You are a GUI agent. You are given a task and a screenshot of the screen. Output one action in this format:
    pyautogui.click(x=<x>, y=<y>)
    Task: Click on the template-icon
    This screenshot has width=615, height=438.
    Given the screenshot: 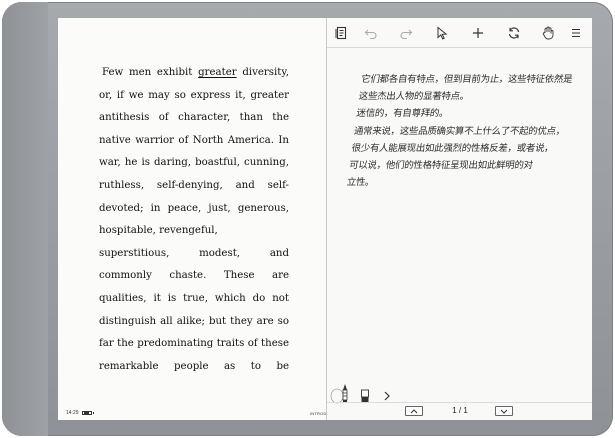 What is the action you would take?
    pyautogui.click(x=342, y=33)
    